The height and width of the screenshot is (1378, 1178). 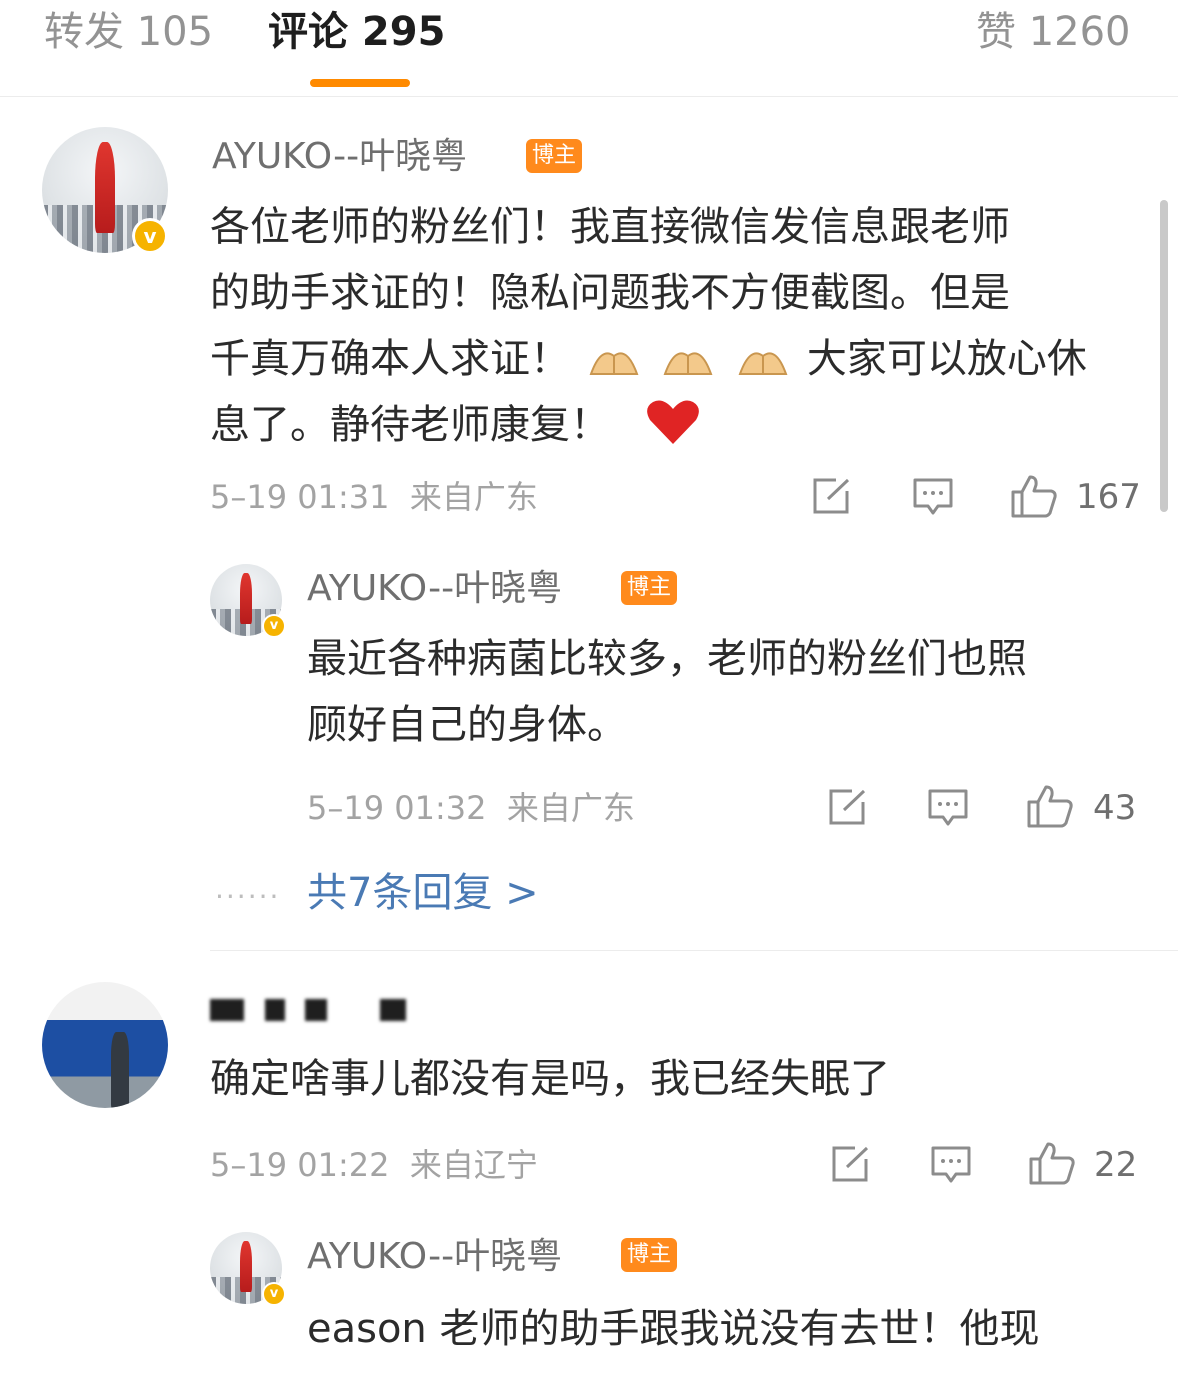 What do you see at coordinates (128, 32) in the screenshot?
I see `tab-repost: 转发 105` at bounding box center [128, 32].